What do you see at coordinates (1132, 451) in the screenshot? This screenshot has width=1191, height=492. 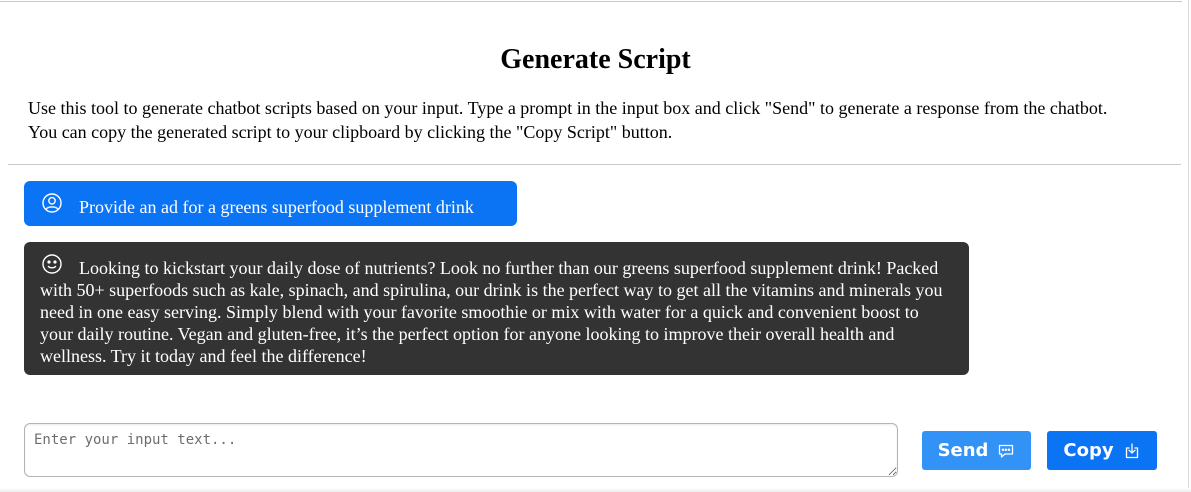 I see `download-icon` at bounding box center [1132, 451].